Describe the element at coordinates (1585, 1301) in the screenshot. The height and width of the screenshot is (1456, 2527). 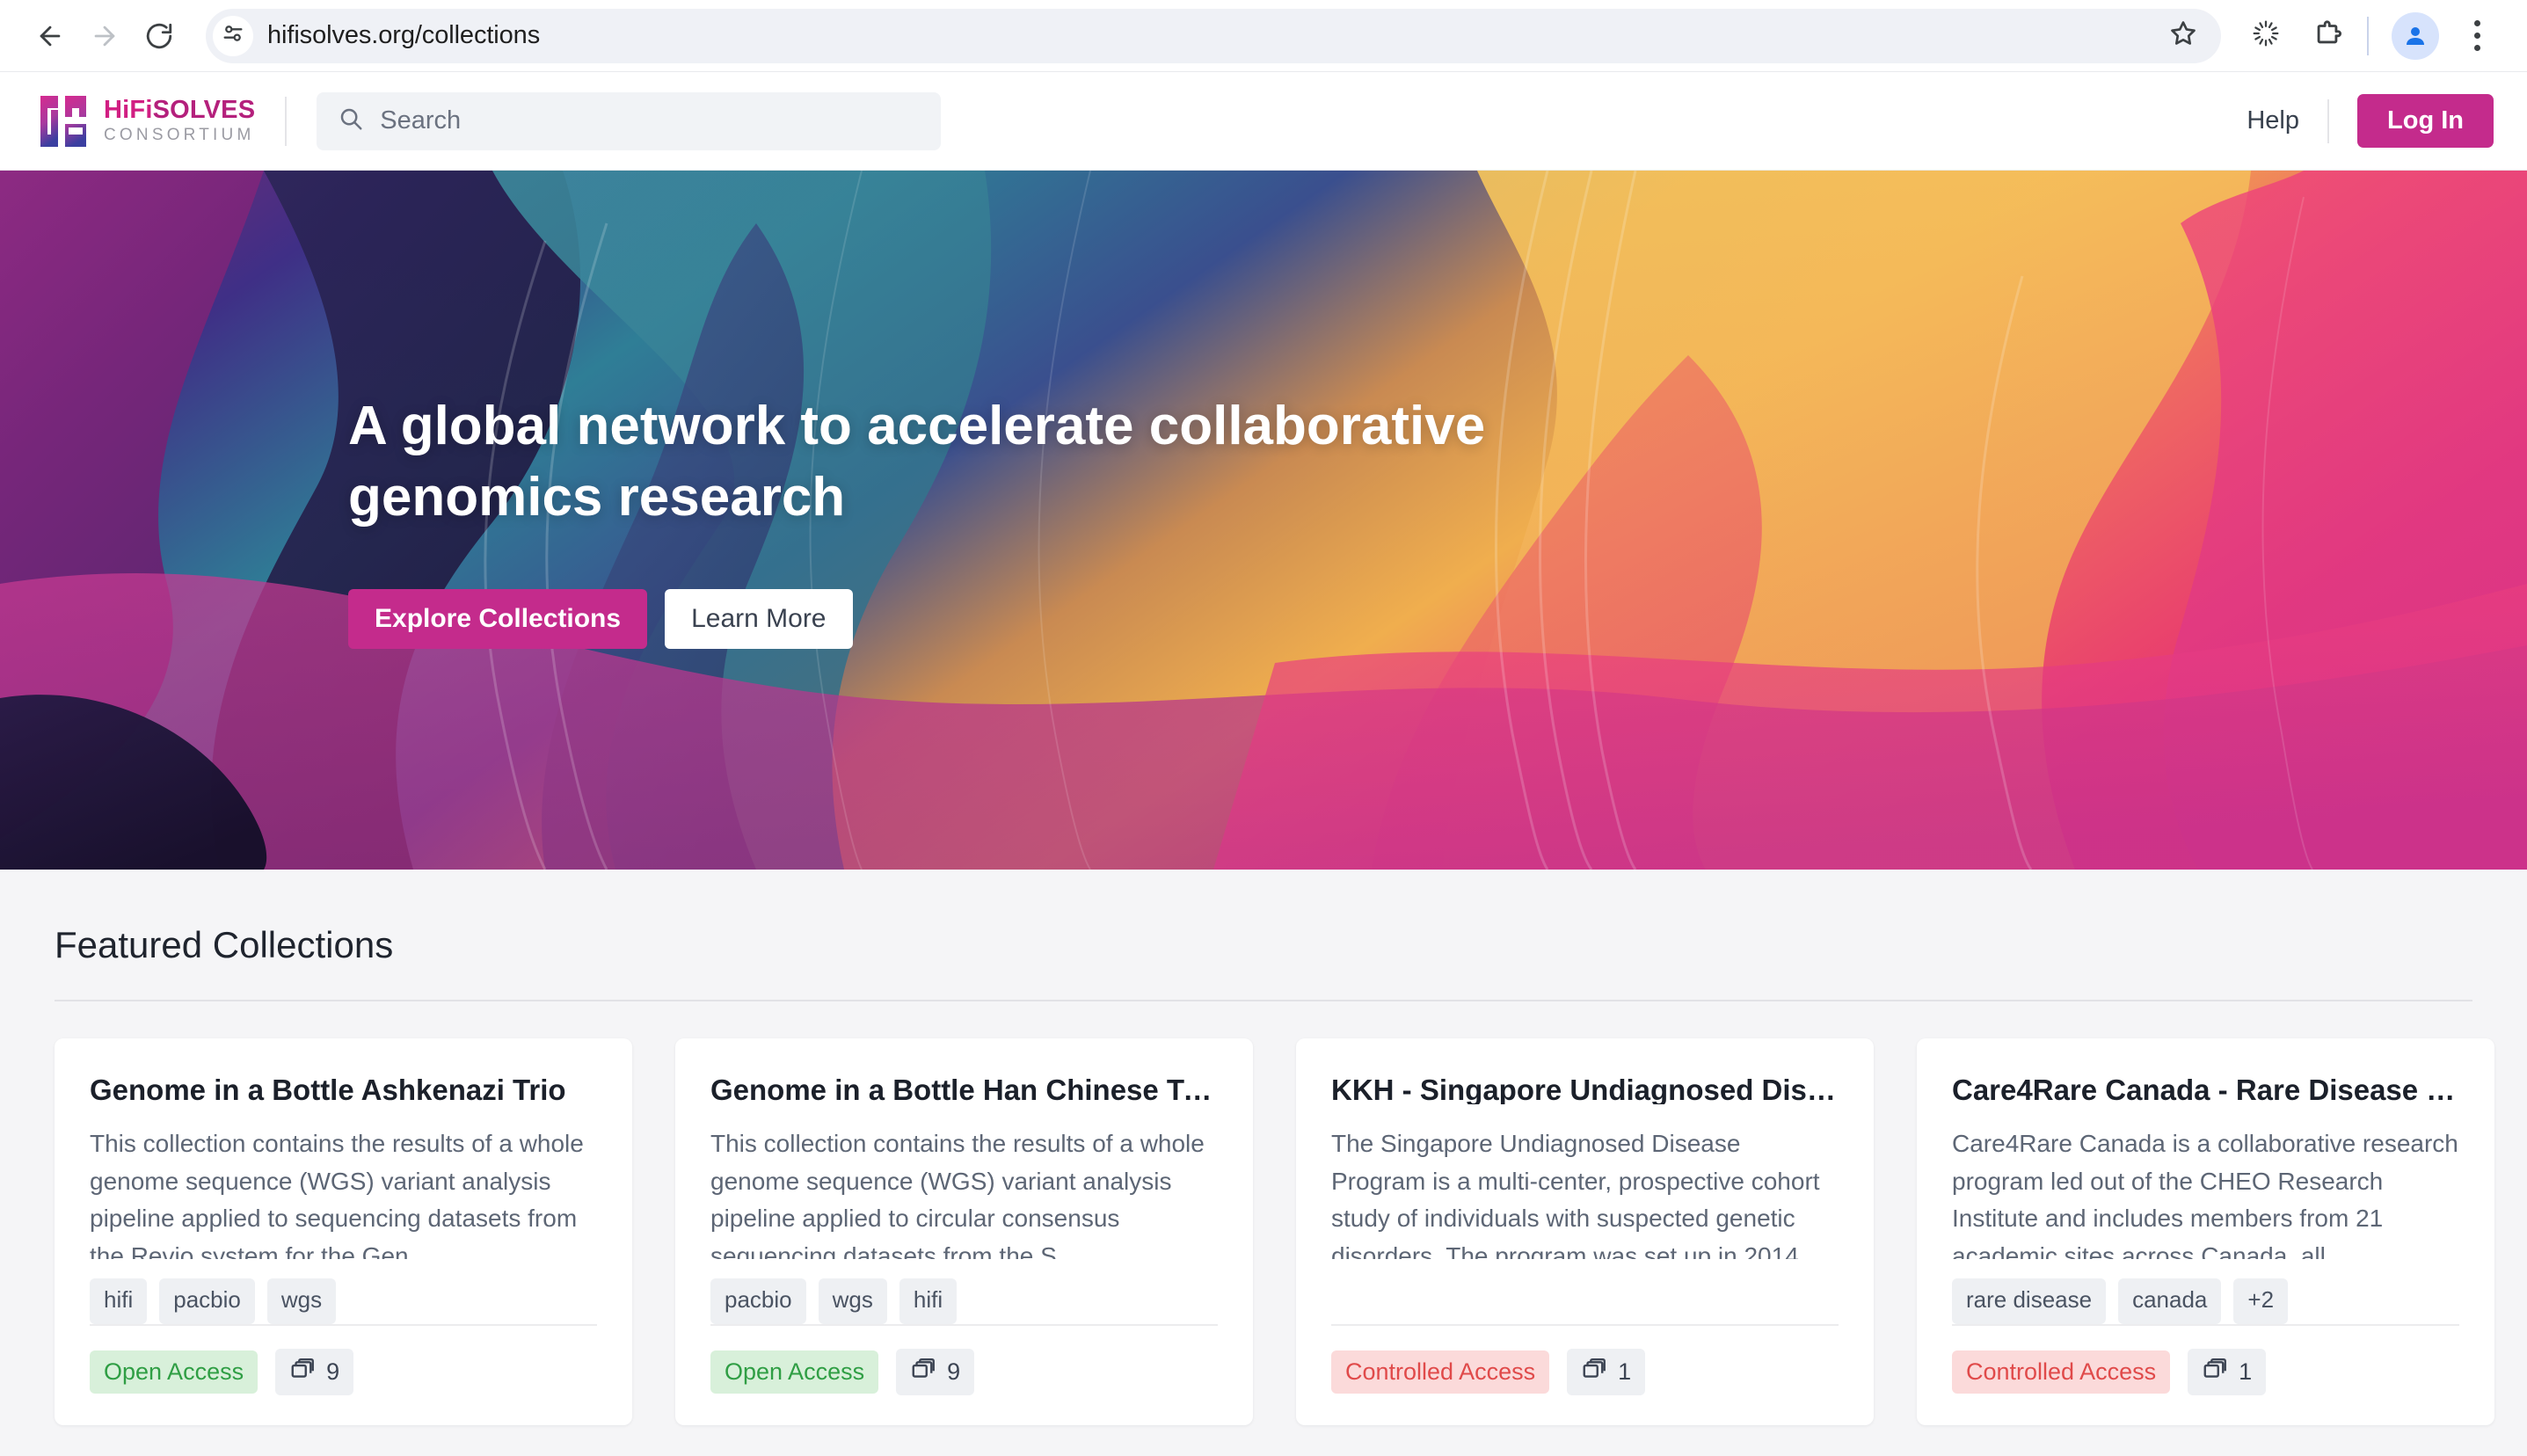
I see `card-tag-list` at that location.